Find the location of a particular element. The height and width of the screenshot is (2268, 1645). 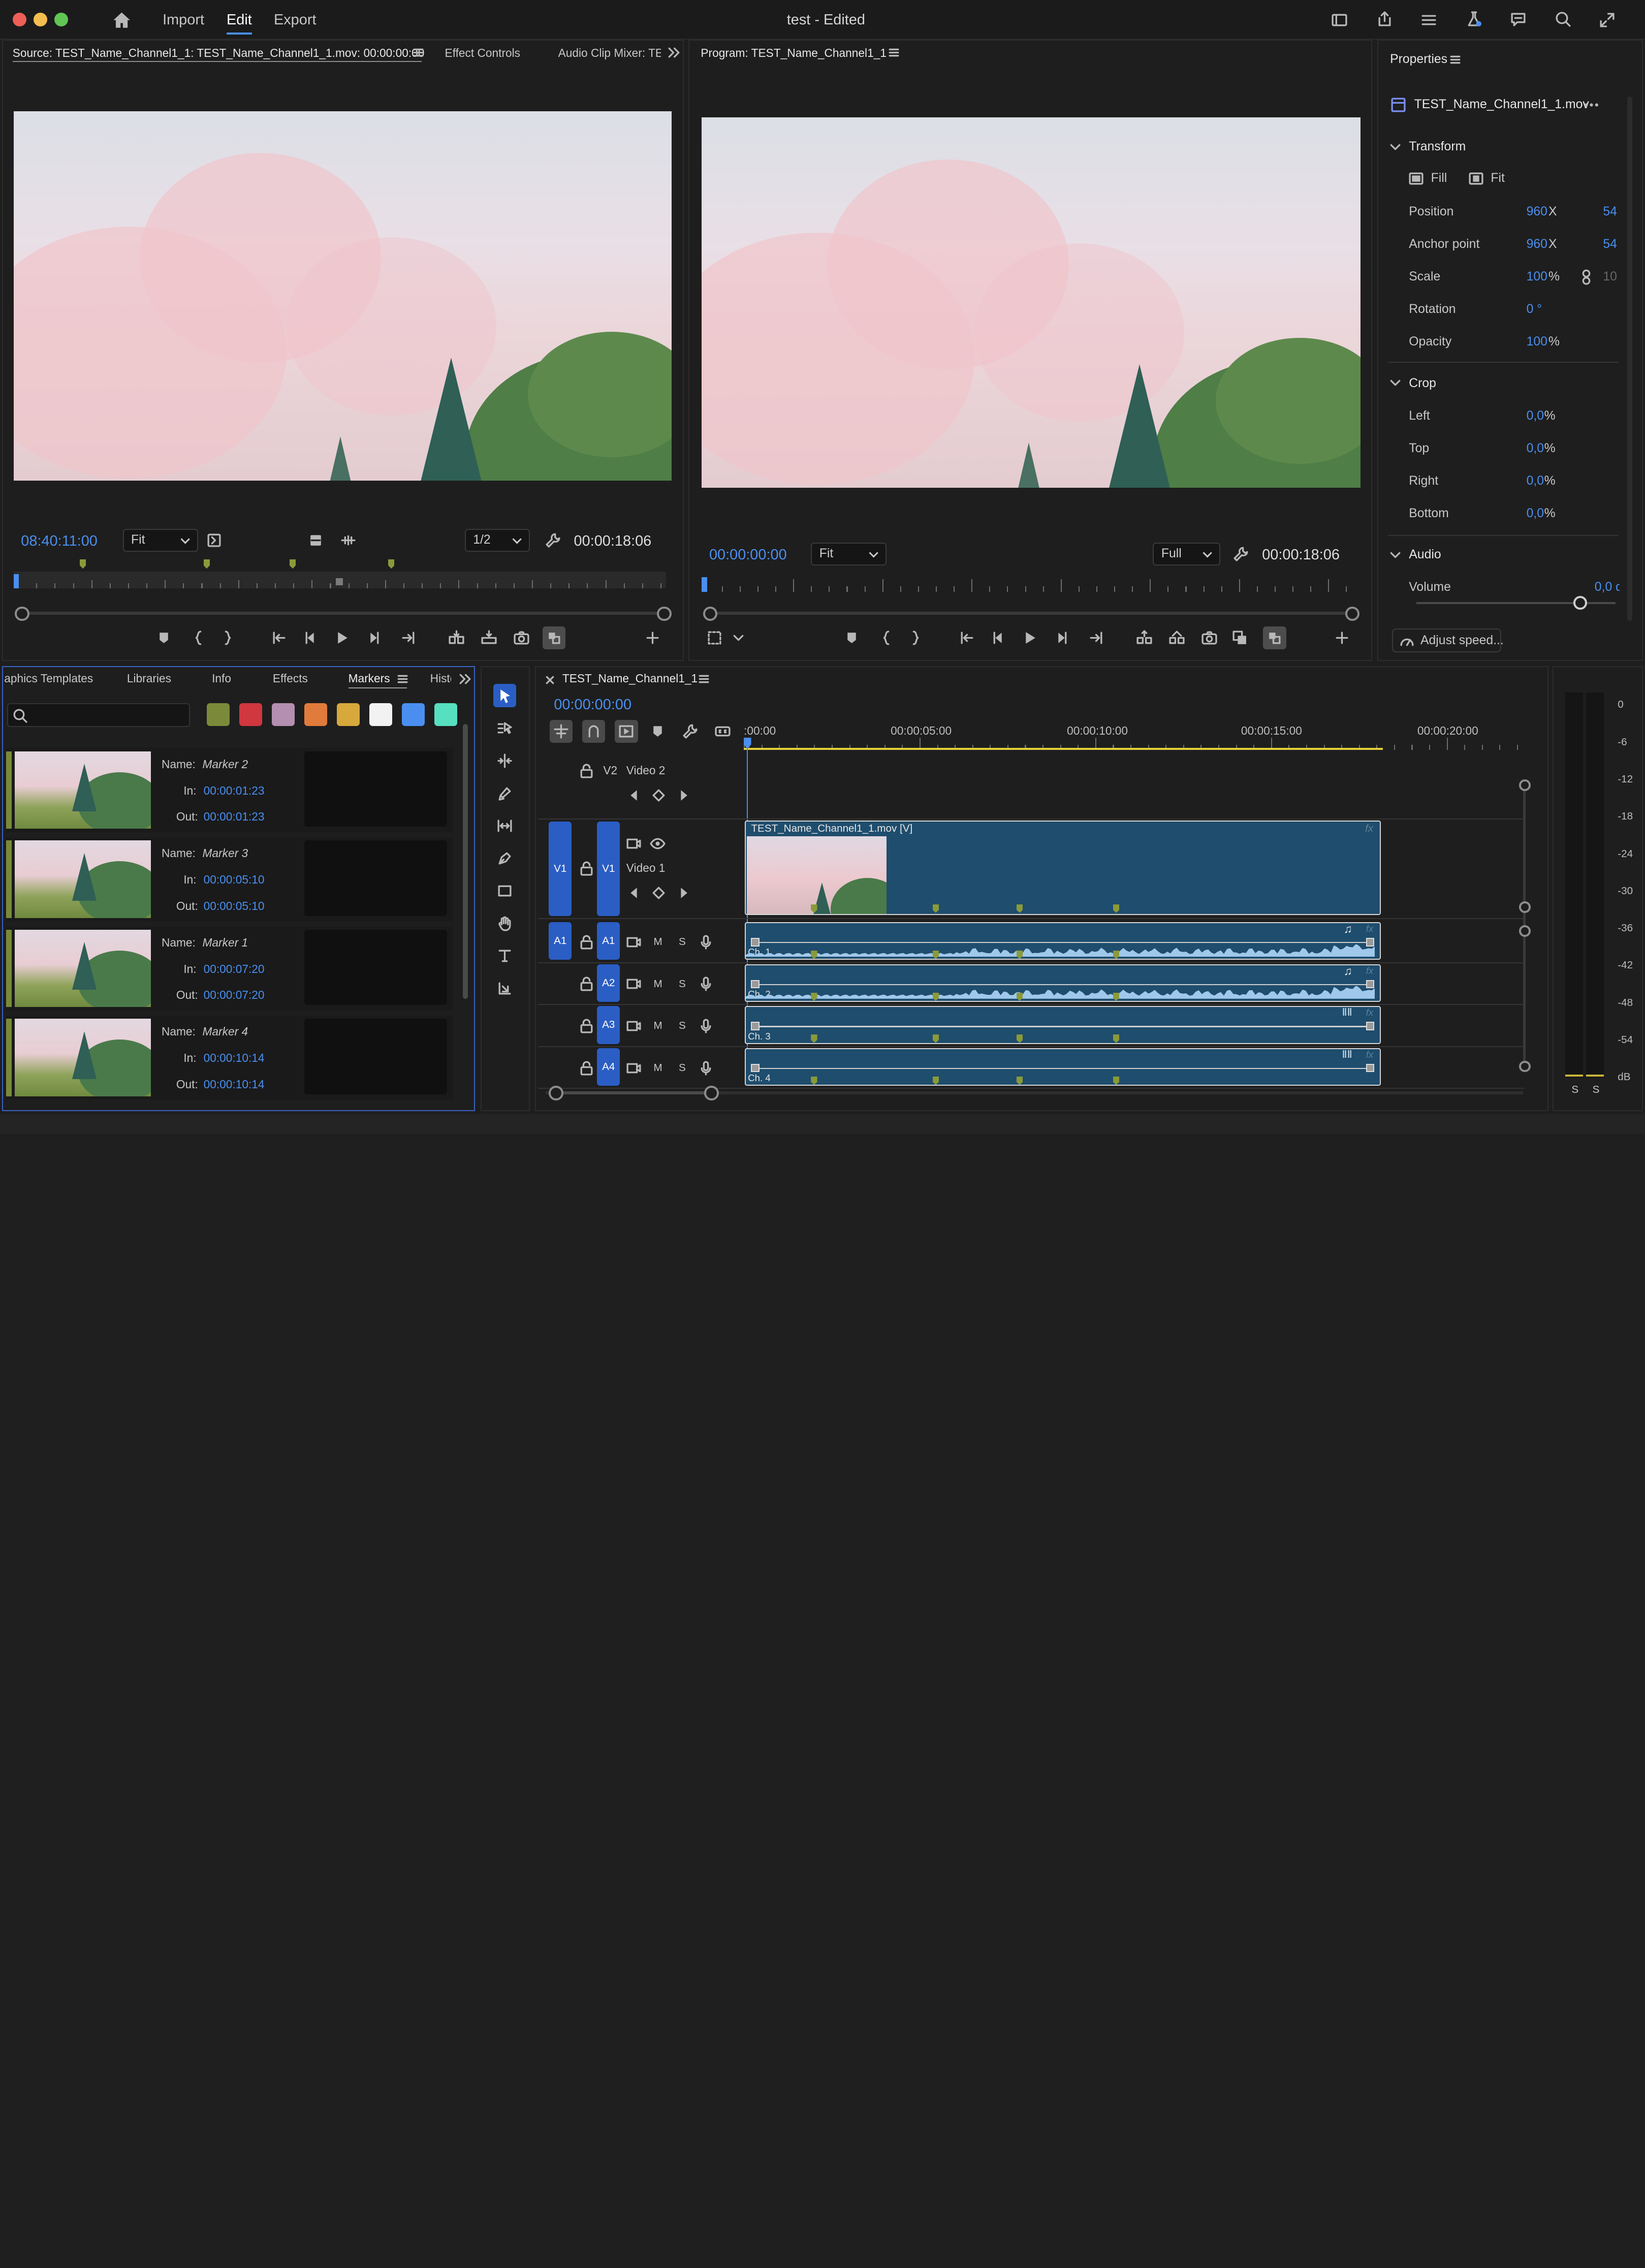

source-settings-wrench-icon is located at coordinates (553, 540).